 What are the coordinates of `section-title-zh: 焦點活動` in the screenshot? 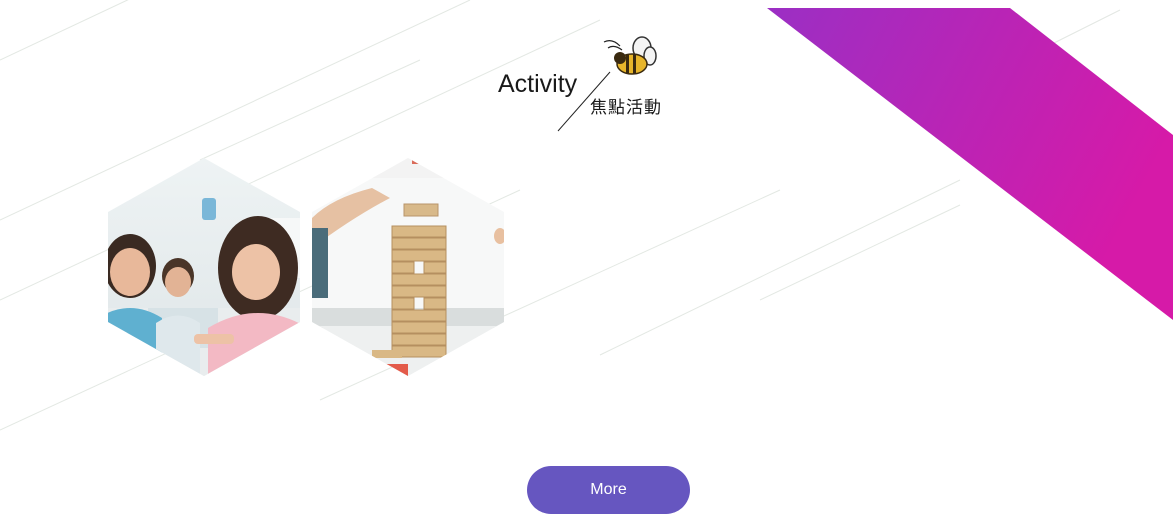 It's located at (626, 108).